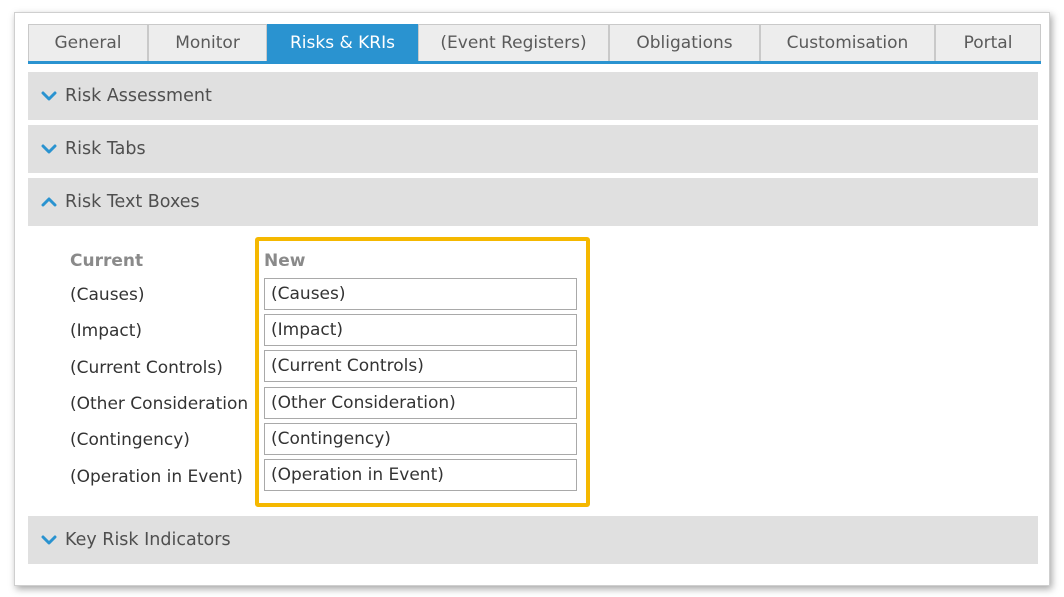 This screenshot has height=597, width=1064. I want to click on current-label-contingency: (Contingency), so click(130, 440).